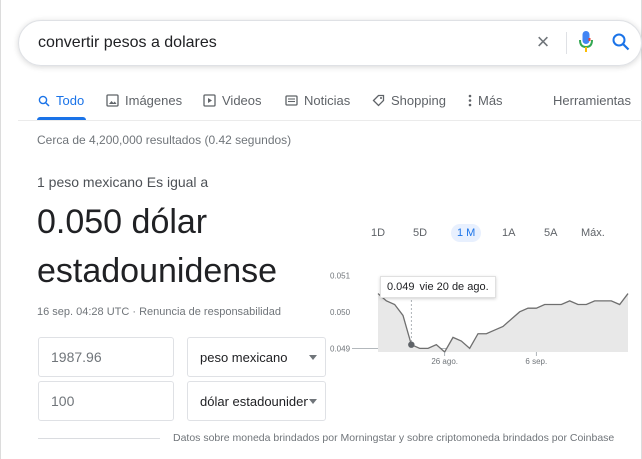  I want to click on tools-label: Herramientas, so click(592, 100).